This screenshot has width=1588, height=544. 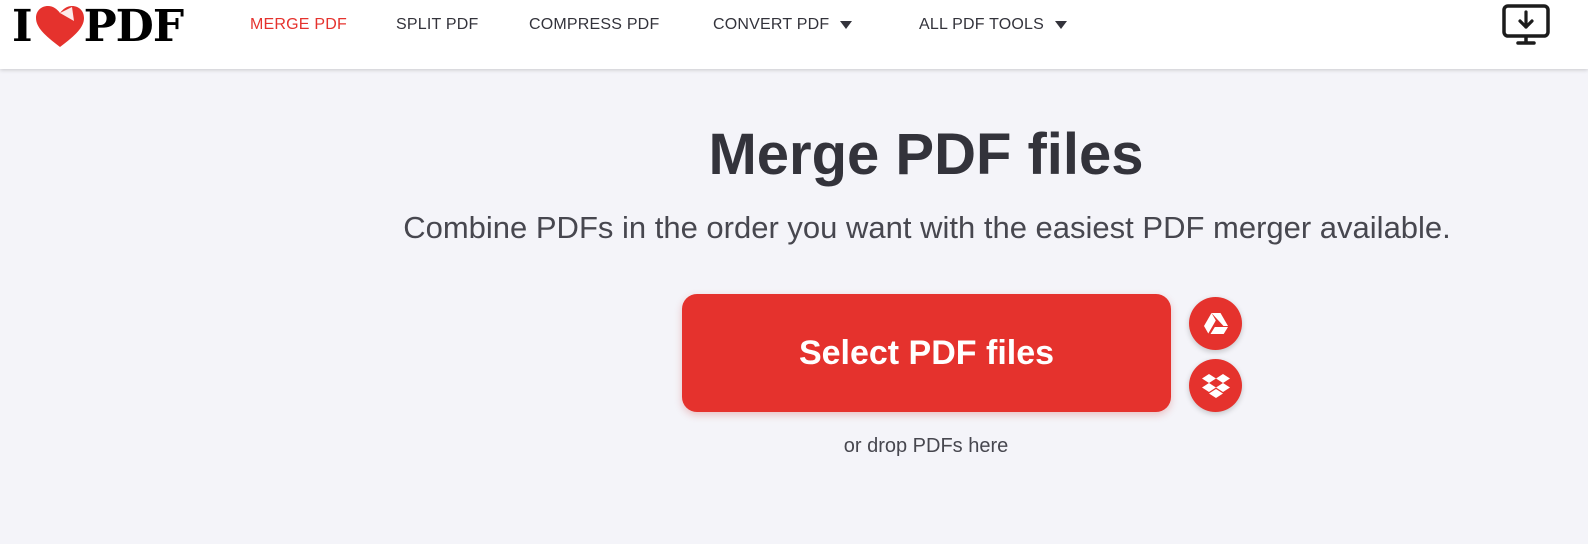 I want to click on nav-compress-pdf: COMPRESS PDF, so click(x=594, y=25).